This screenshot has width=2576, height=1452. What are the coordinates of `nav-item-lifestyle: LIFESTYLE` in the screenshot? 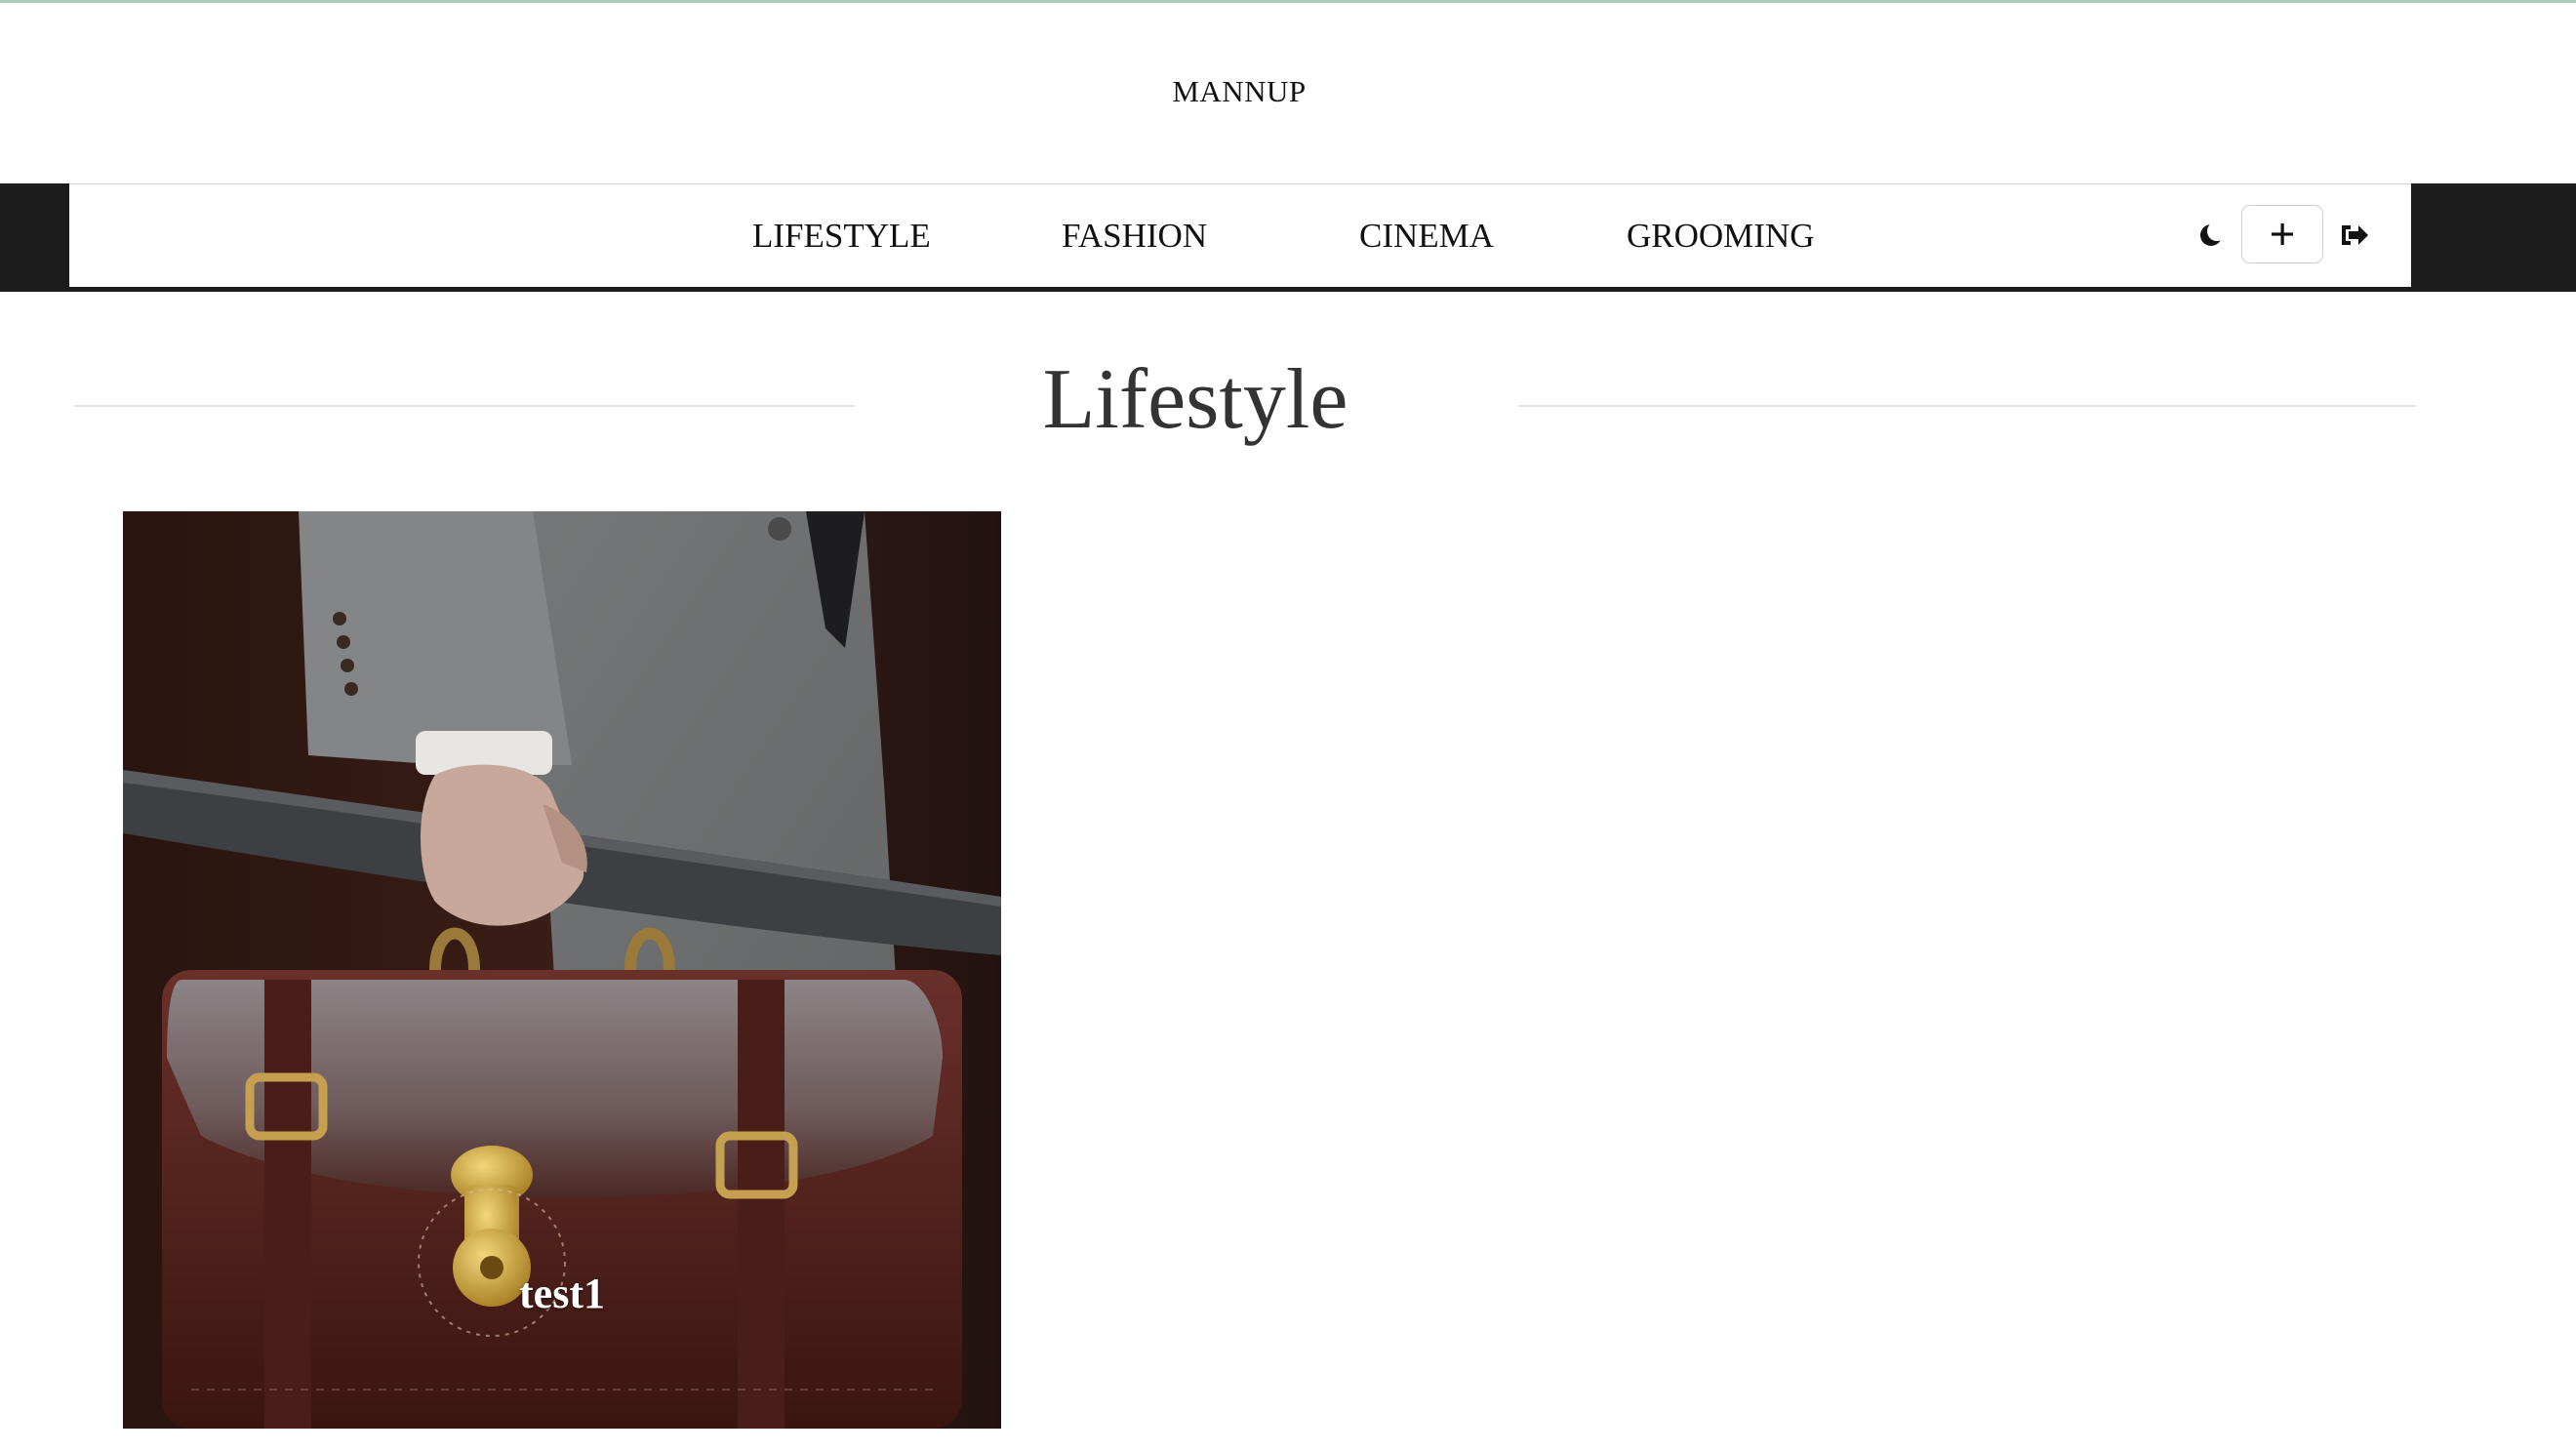 It's located at (841, 235).